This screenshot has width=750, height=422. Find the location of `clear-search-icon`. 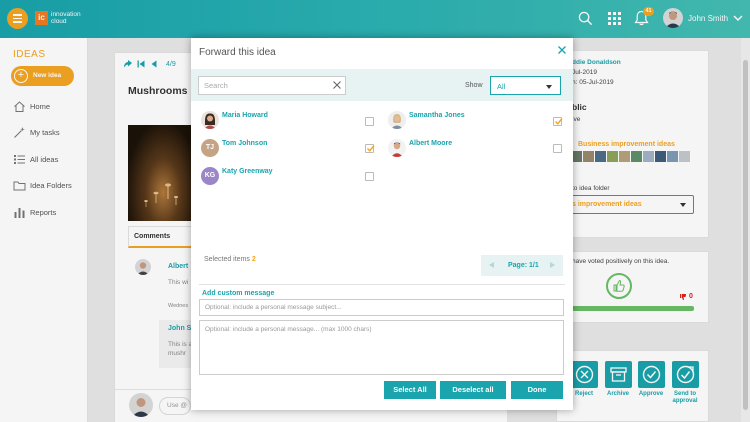

clear-search-icon is located at coordinates (337, 85).